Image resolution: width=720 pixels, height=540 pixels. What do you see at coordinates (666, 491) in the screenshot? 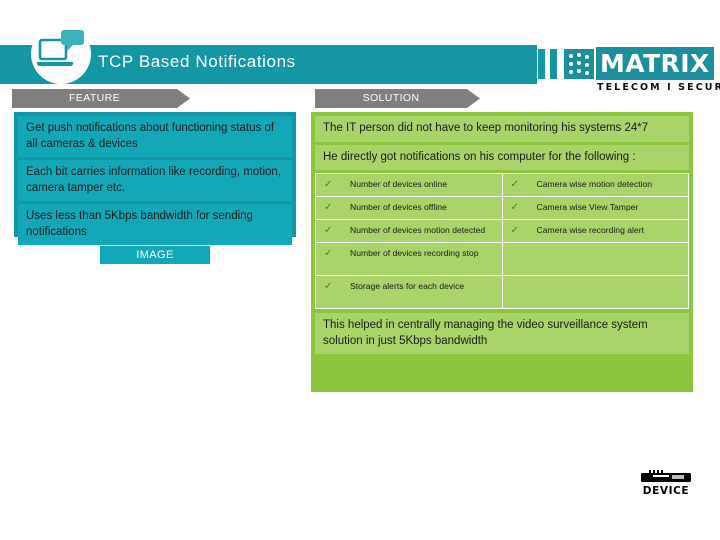
I see `device-label: DEVICE` at bounding box center [666, 491].